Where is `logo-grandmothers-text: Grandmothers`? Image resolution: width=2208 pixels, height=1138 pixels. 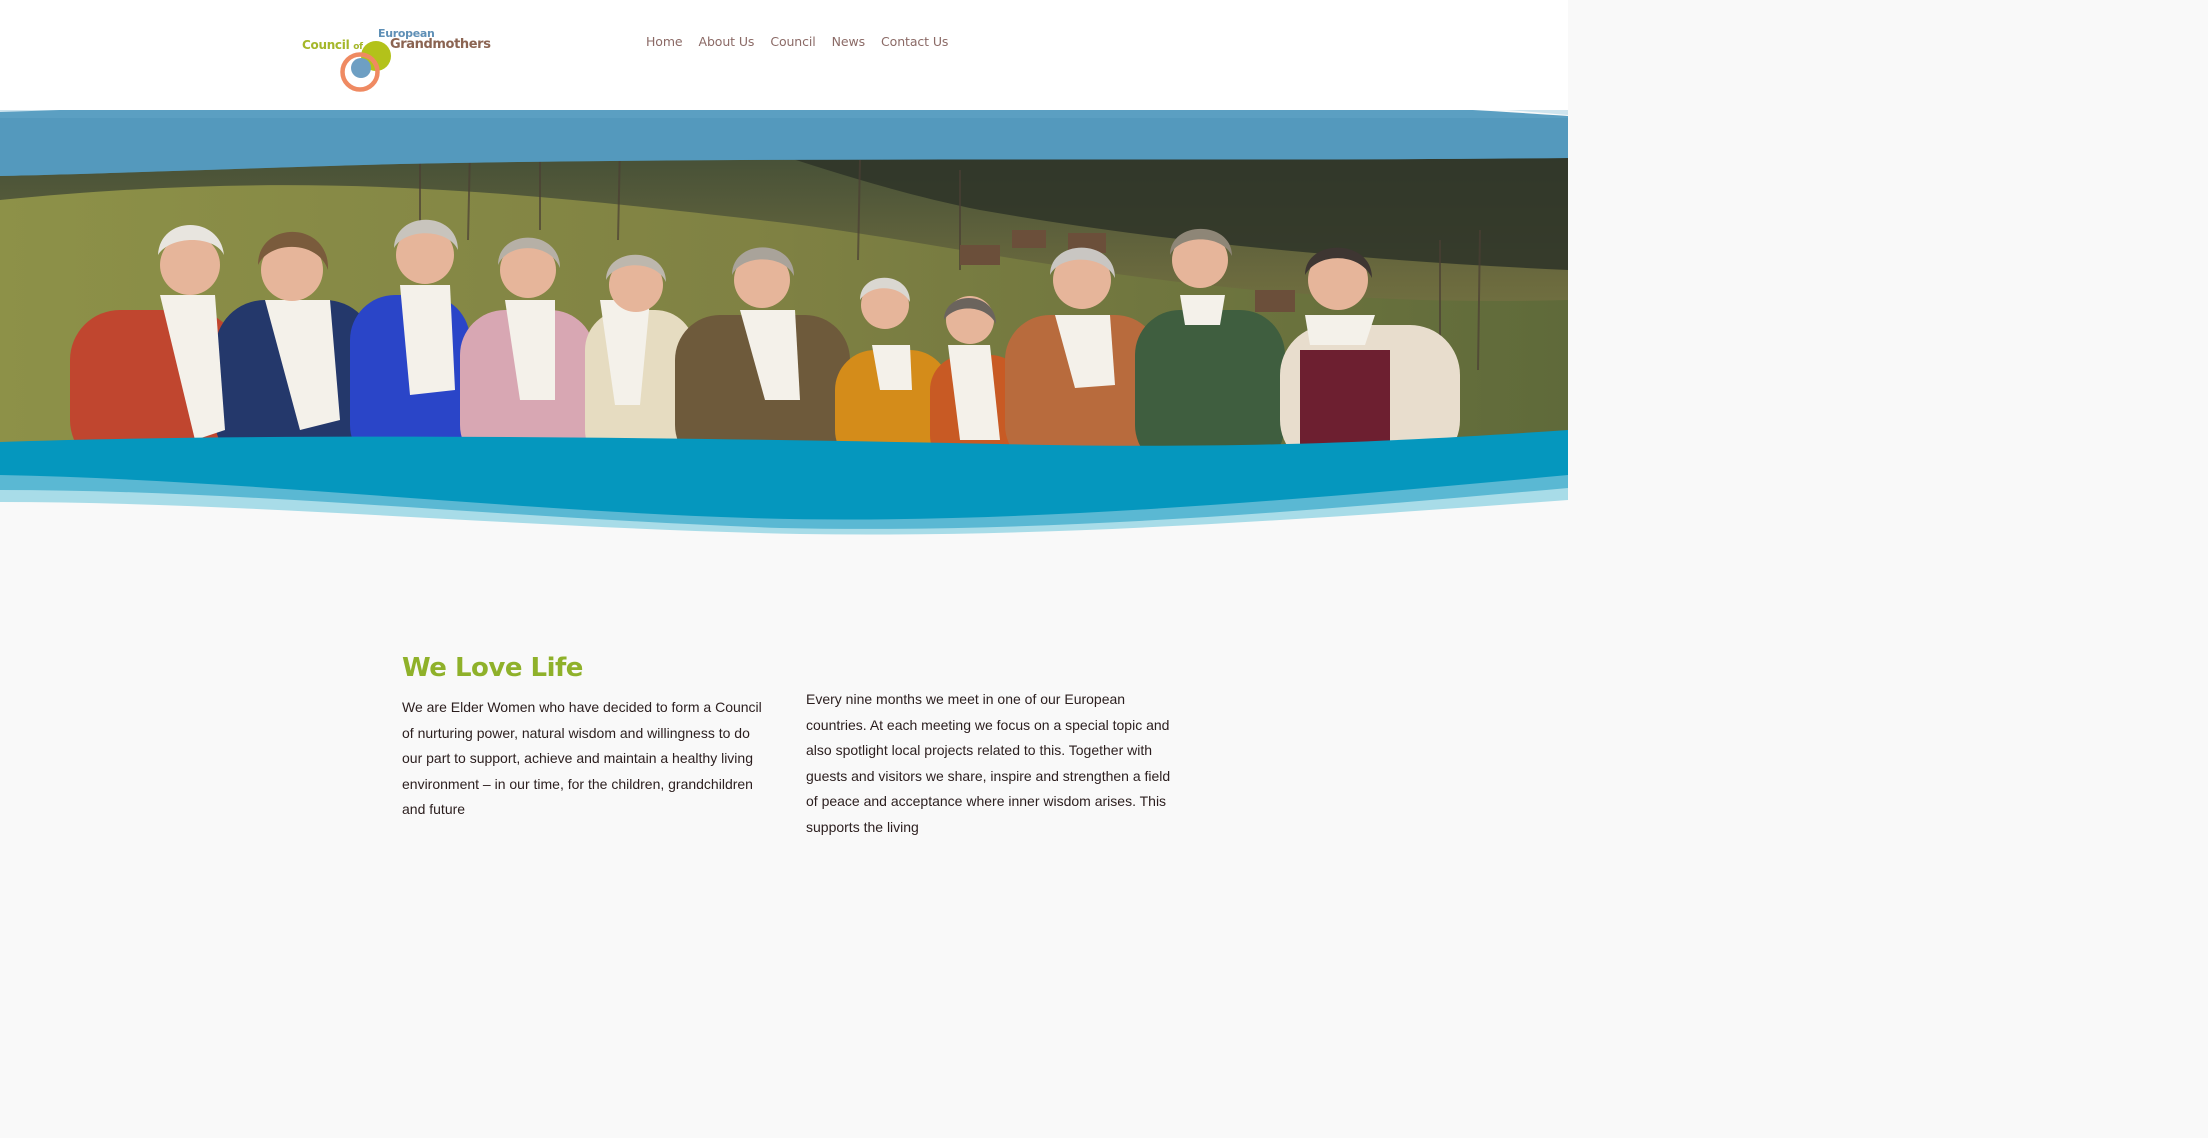 logo-grandmothers-text: Grandmothers is located at coordinates (440, 44).